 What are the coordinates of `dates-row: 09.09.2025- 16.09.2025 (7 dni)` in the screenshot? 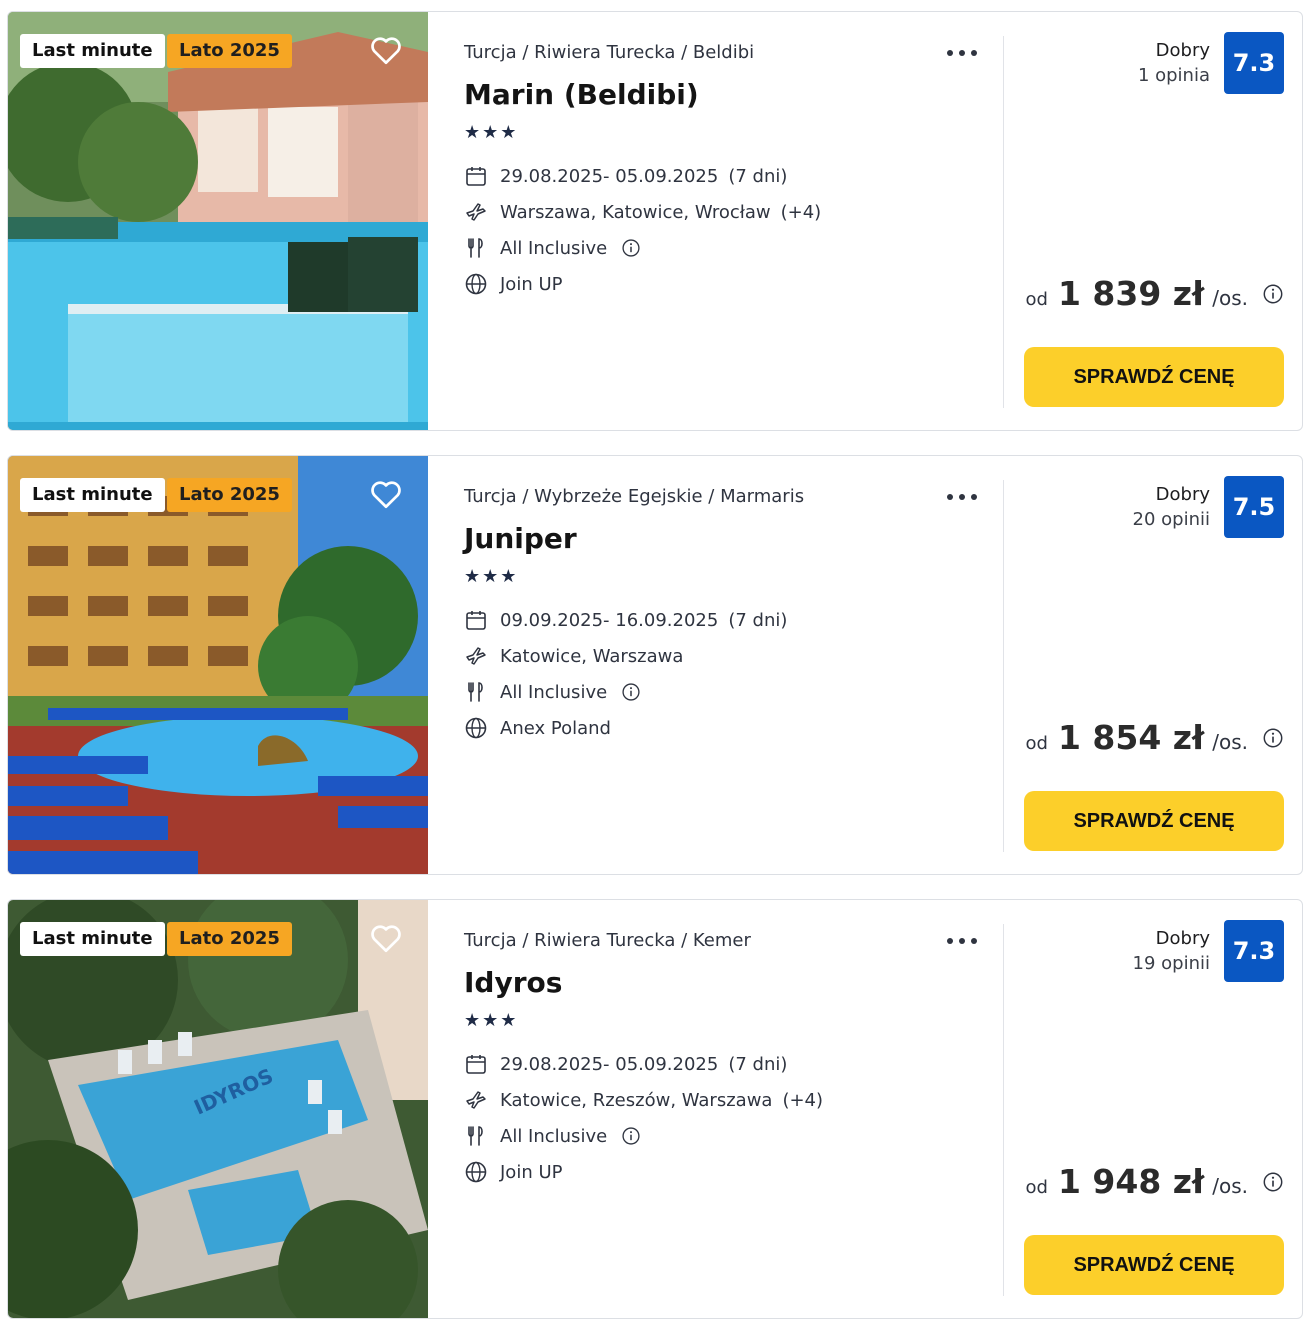 It's located at (625, 620).